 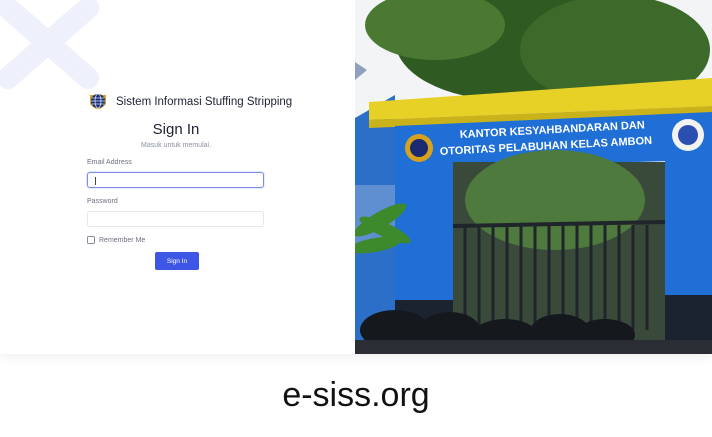 I want to click on password-label: Password, so click(x=102, y=201).